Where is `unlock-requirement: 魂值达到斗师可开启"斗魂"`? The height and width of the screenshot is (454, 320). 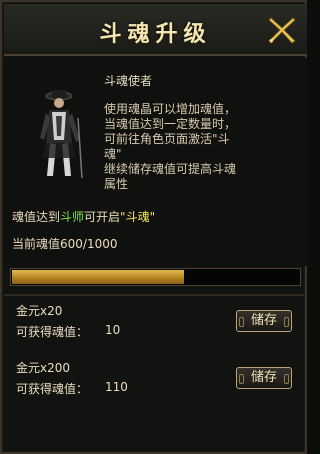 unlock-requirement: 魂值达到斗师可开启"斗魂" is located at coordinates (83, 216).